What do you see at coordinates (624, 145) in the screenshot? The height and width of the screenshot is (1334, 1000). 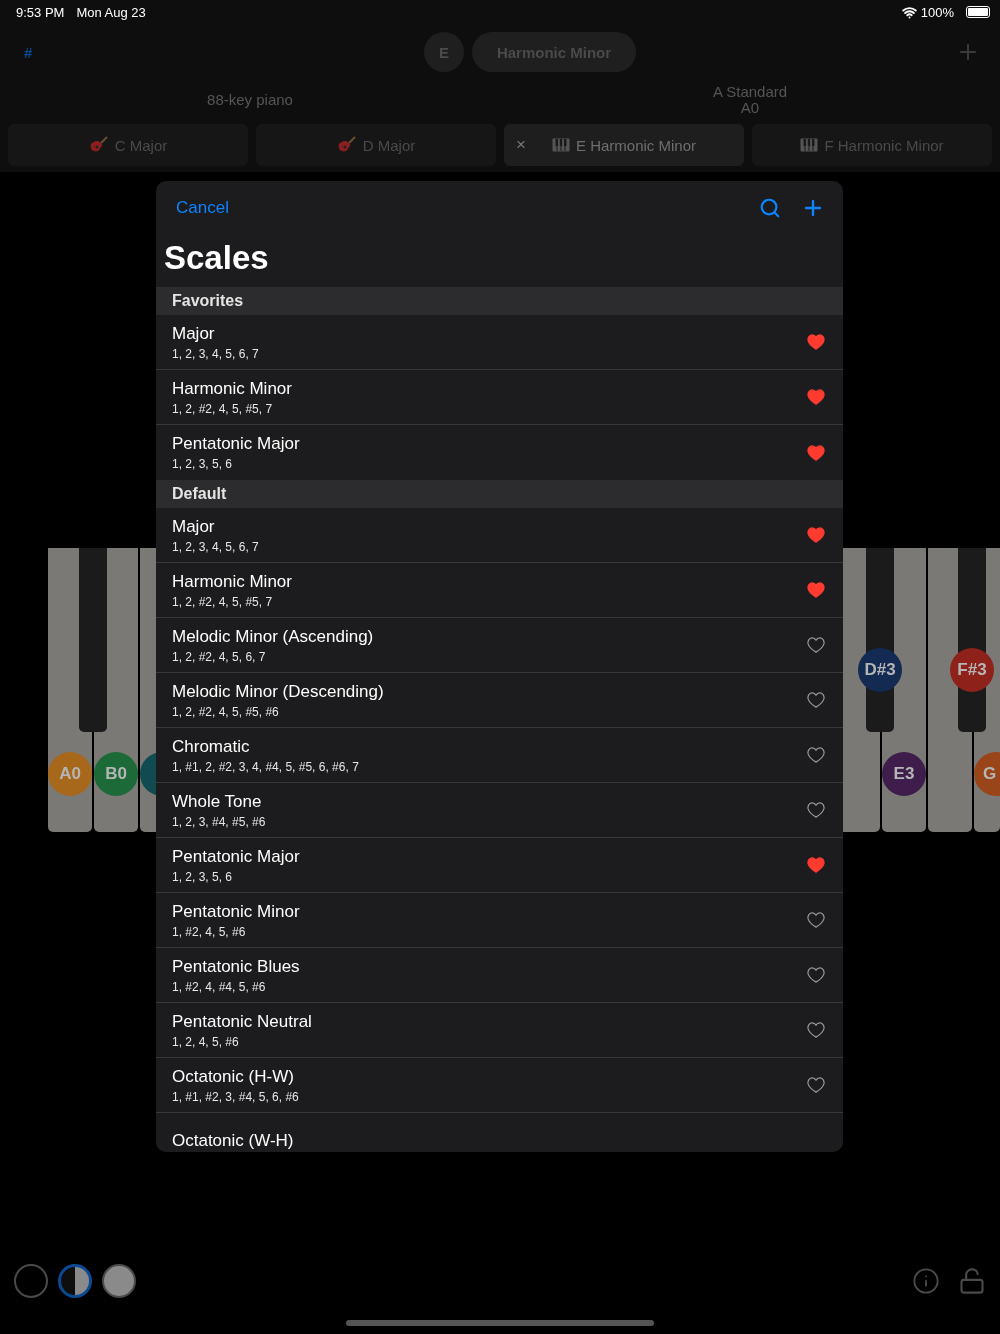 I see `preset-tab: × E Harmonic Minor` at bounding box center [624, 145].